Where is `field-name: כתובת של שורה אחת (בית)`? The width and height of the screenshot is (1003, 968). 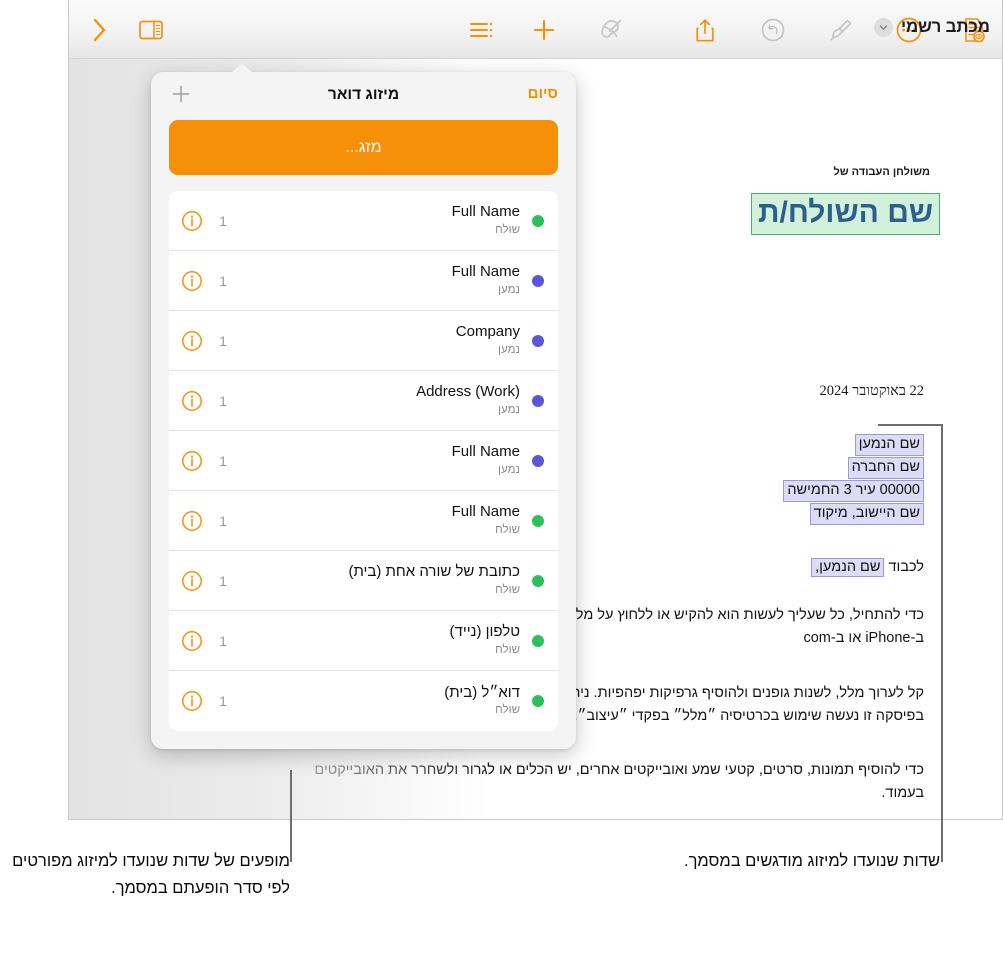 field-name: כתובת של שורה אחת (בית) is located at coordinates (434, 572).